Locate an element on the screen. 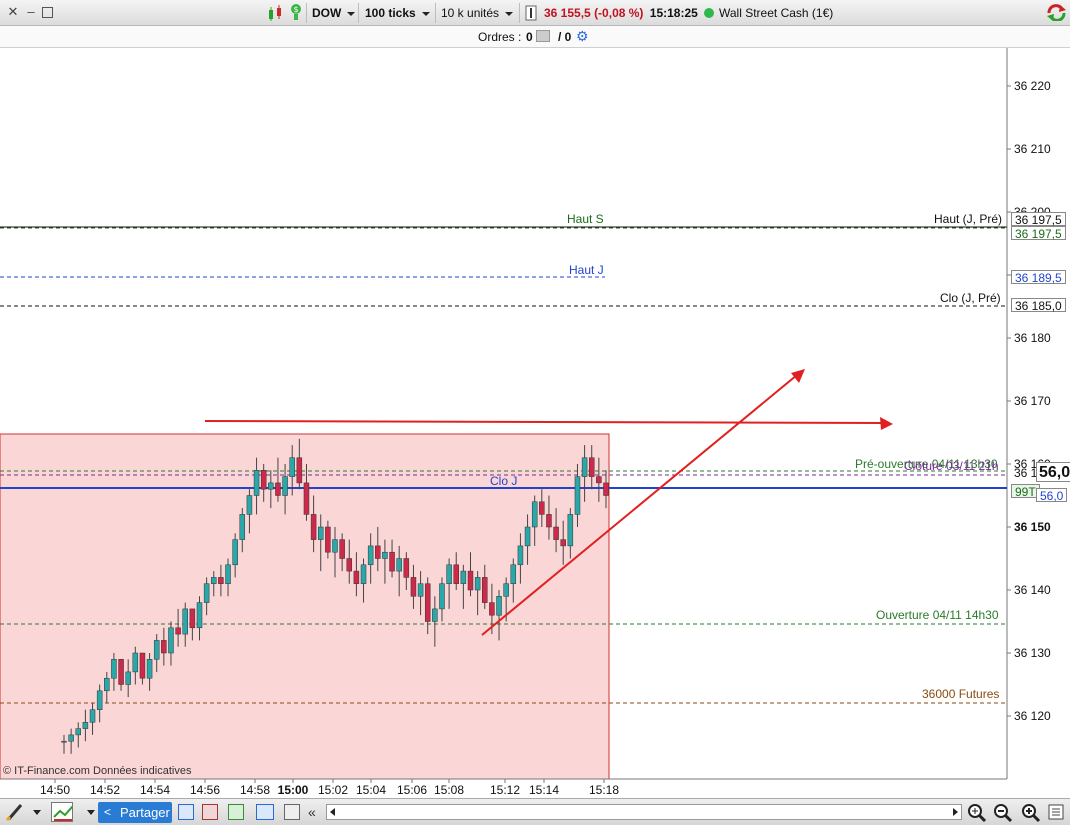 The width and height of the screenshot is (1070, 825). current-price-tag: 56,0 is located at coordinates (1053, 472).